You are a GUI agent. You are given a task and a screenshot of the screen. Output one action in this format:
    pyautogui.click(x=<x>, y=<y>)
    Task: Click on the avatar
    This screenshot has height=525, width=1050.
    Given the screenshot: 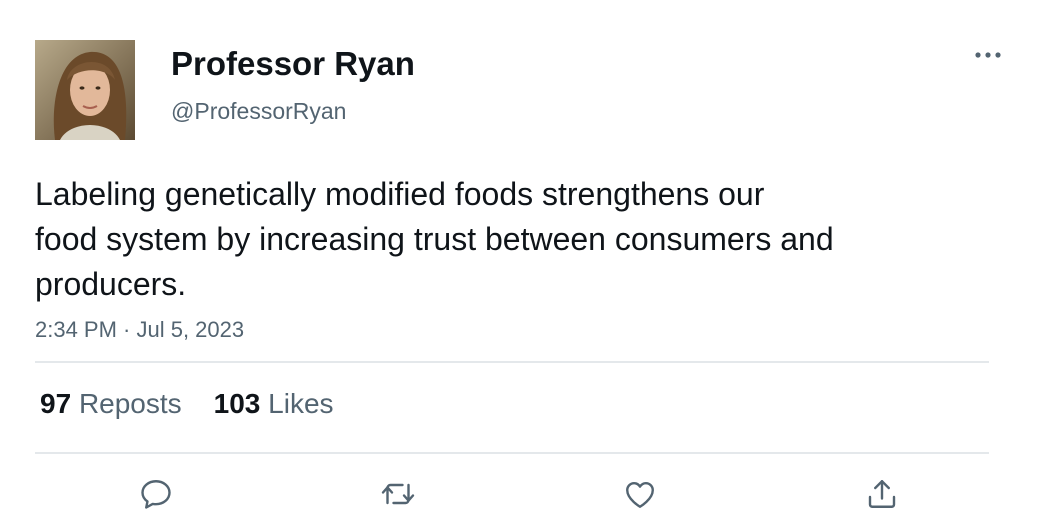 What is the action you would take?
    pyautogui.click(x=85, y=90)
    